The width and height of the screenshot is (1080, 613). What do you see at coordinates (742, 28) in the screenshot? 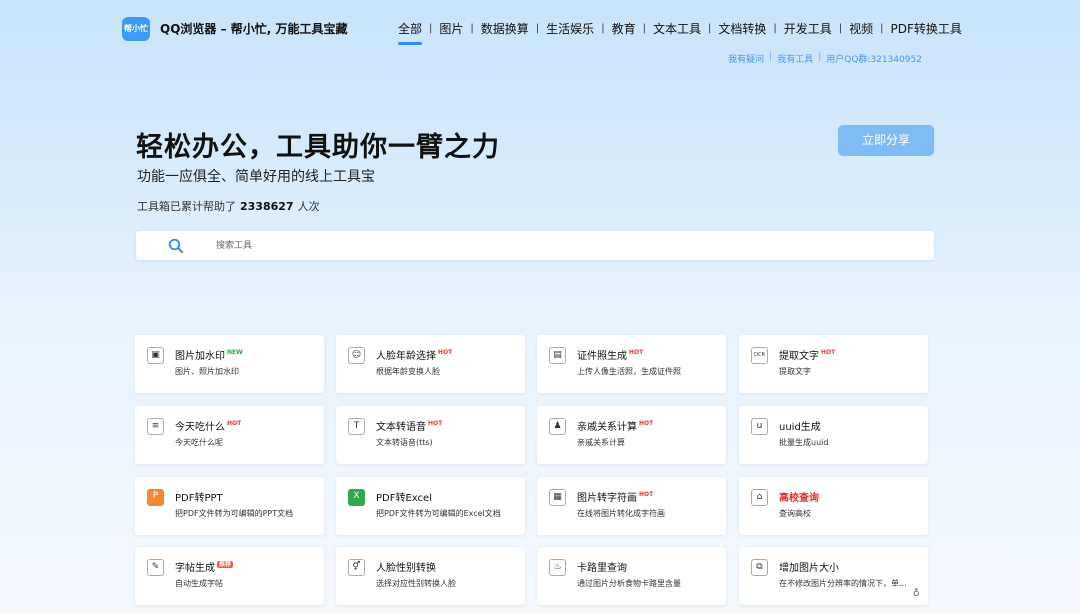
I see `nav-item: 文档转换` at bounding box center [742, 28].